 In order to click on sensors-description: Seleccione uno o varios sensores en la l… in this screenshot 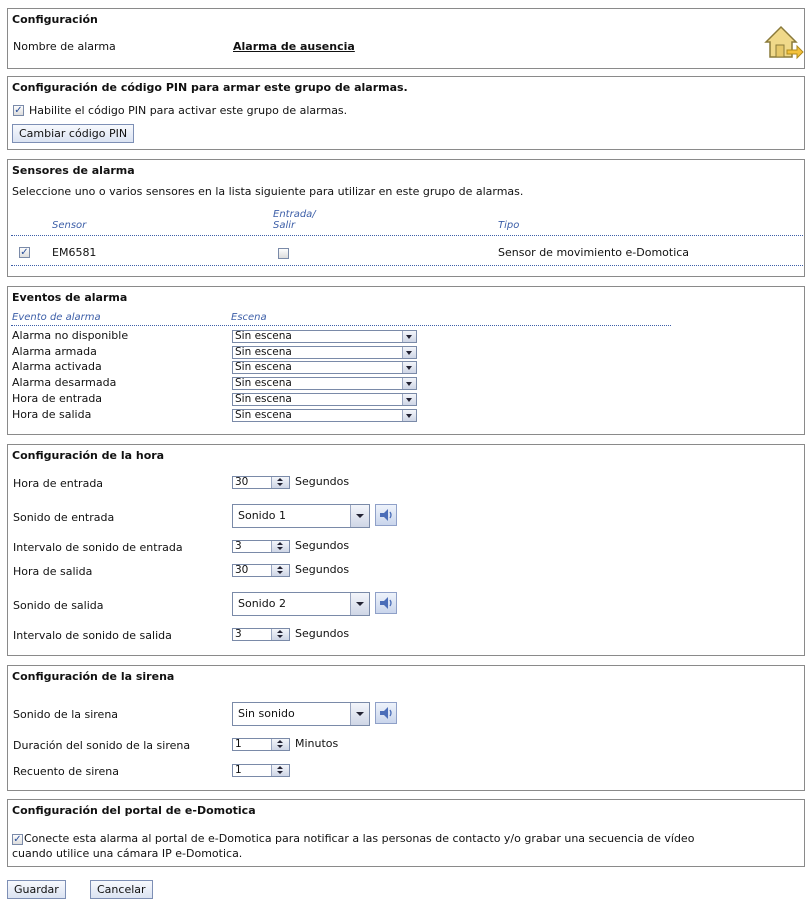, I will do `click(268, 191)`.